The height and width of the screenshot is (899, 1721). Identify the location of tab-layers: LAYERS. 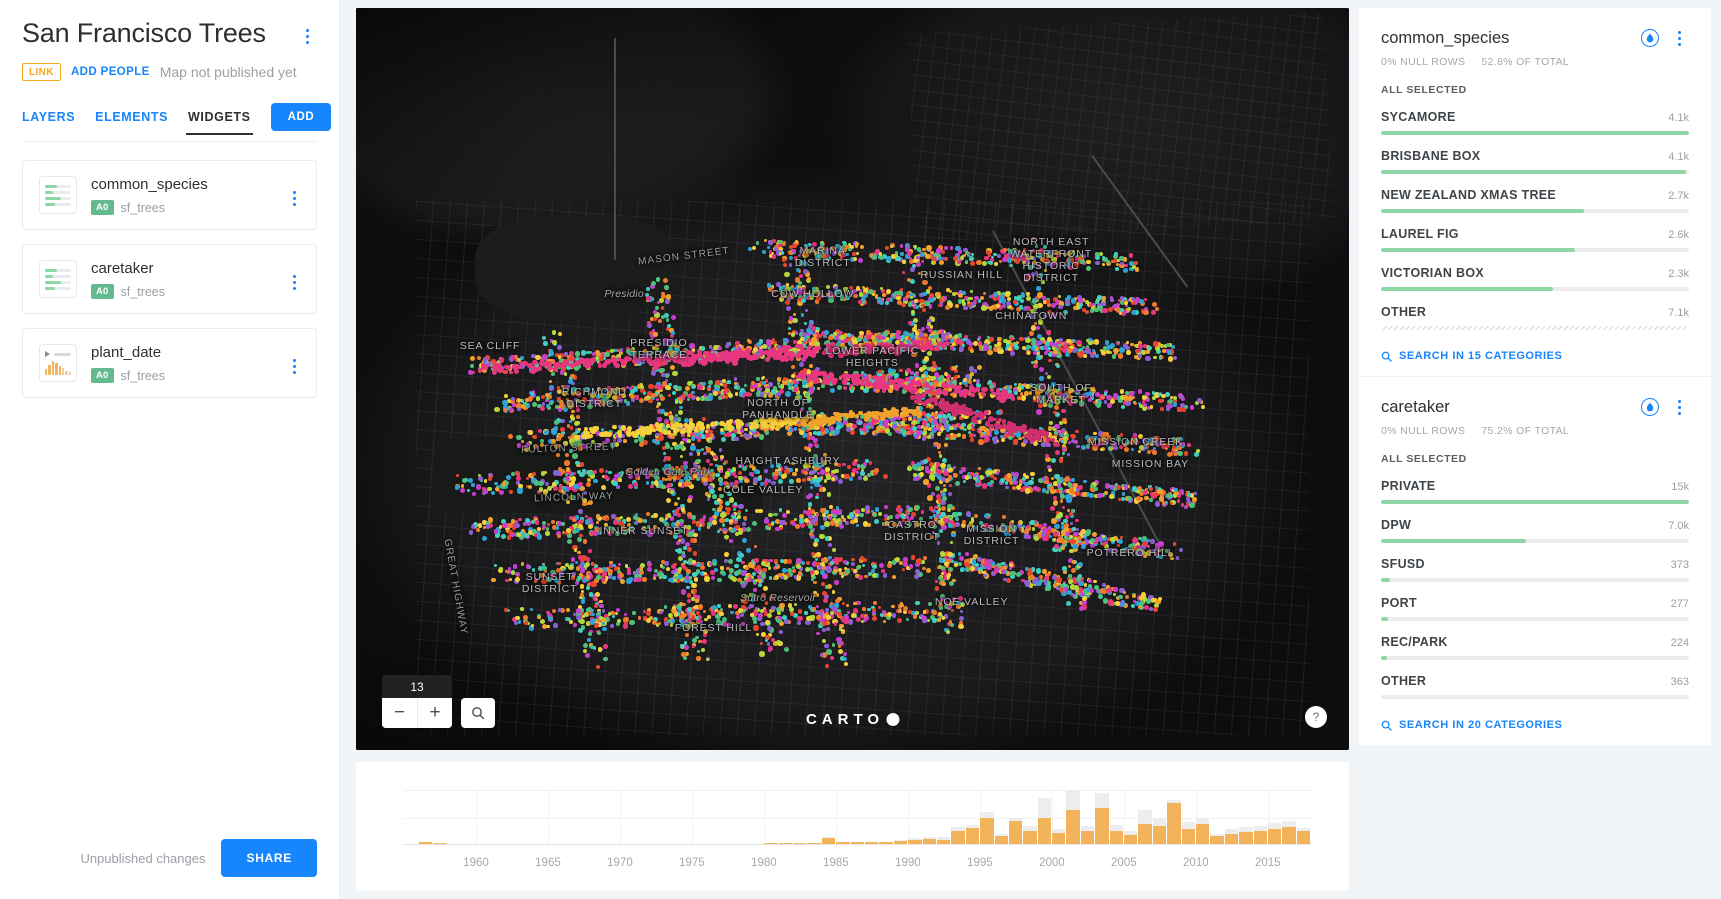
(48, 122).